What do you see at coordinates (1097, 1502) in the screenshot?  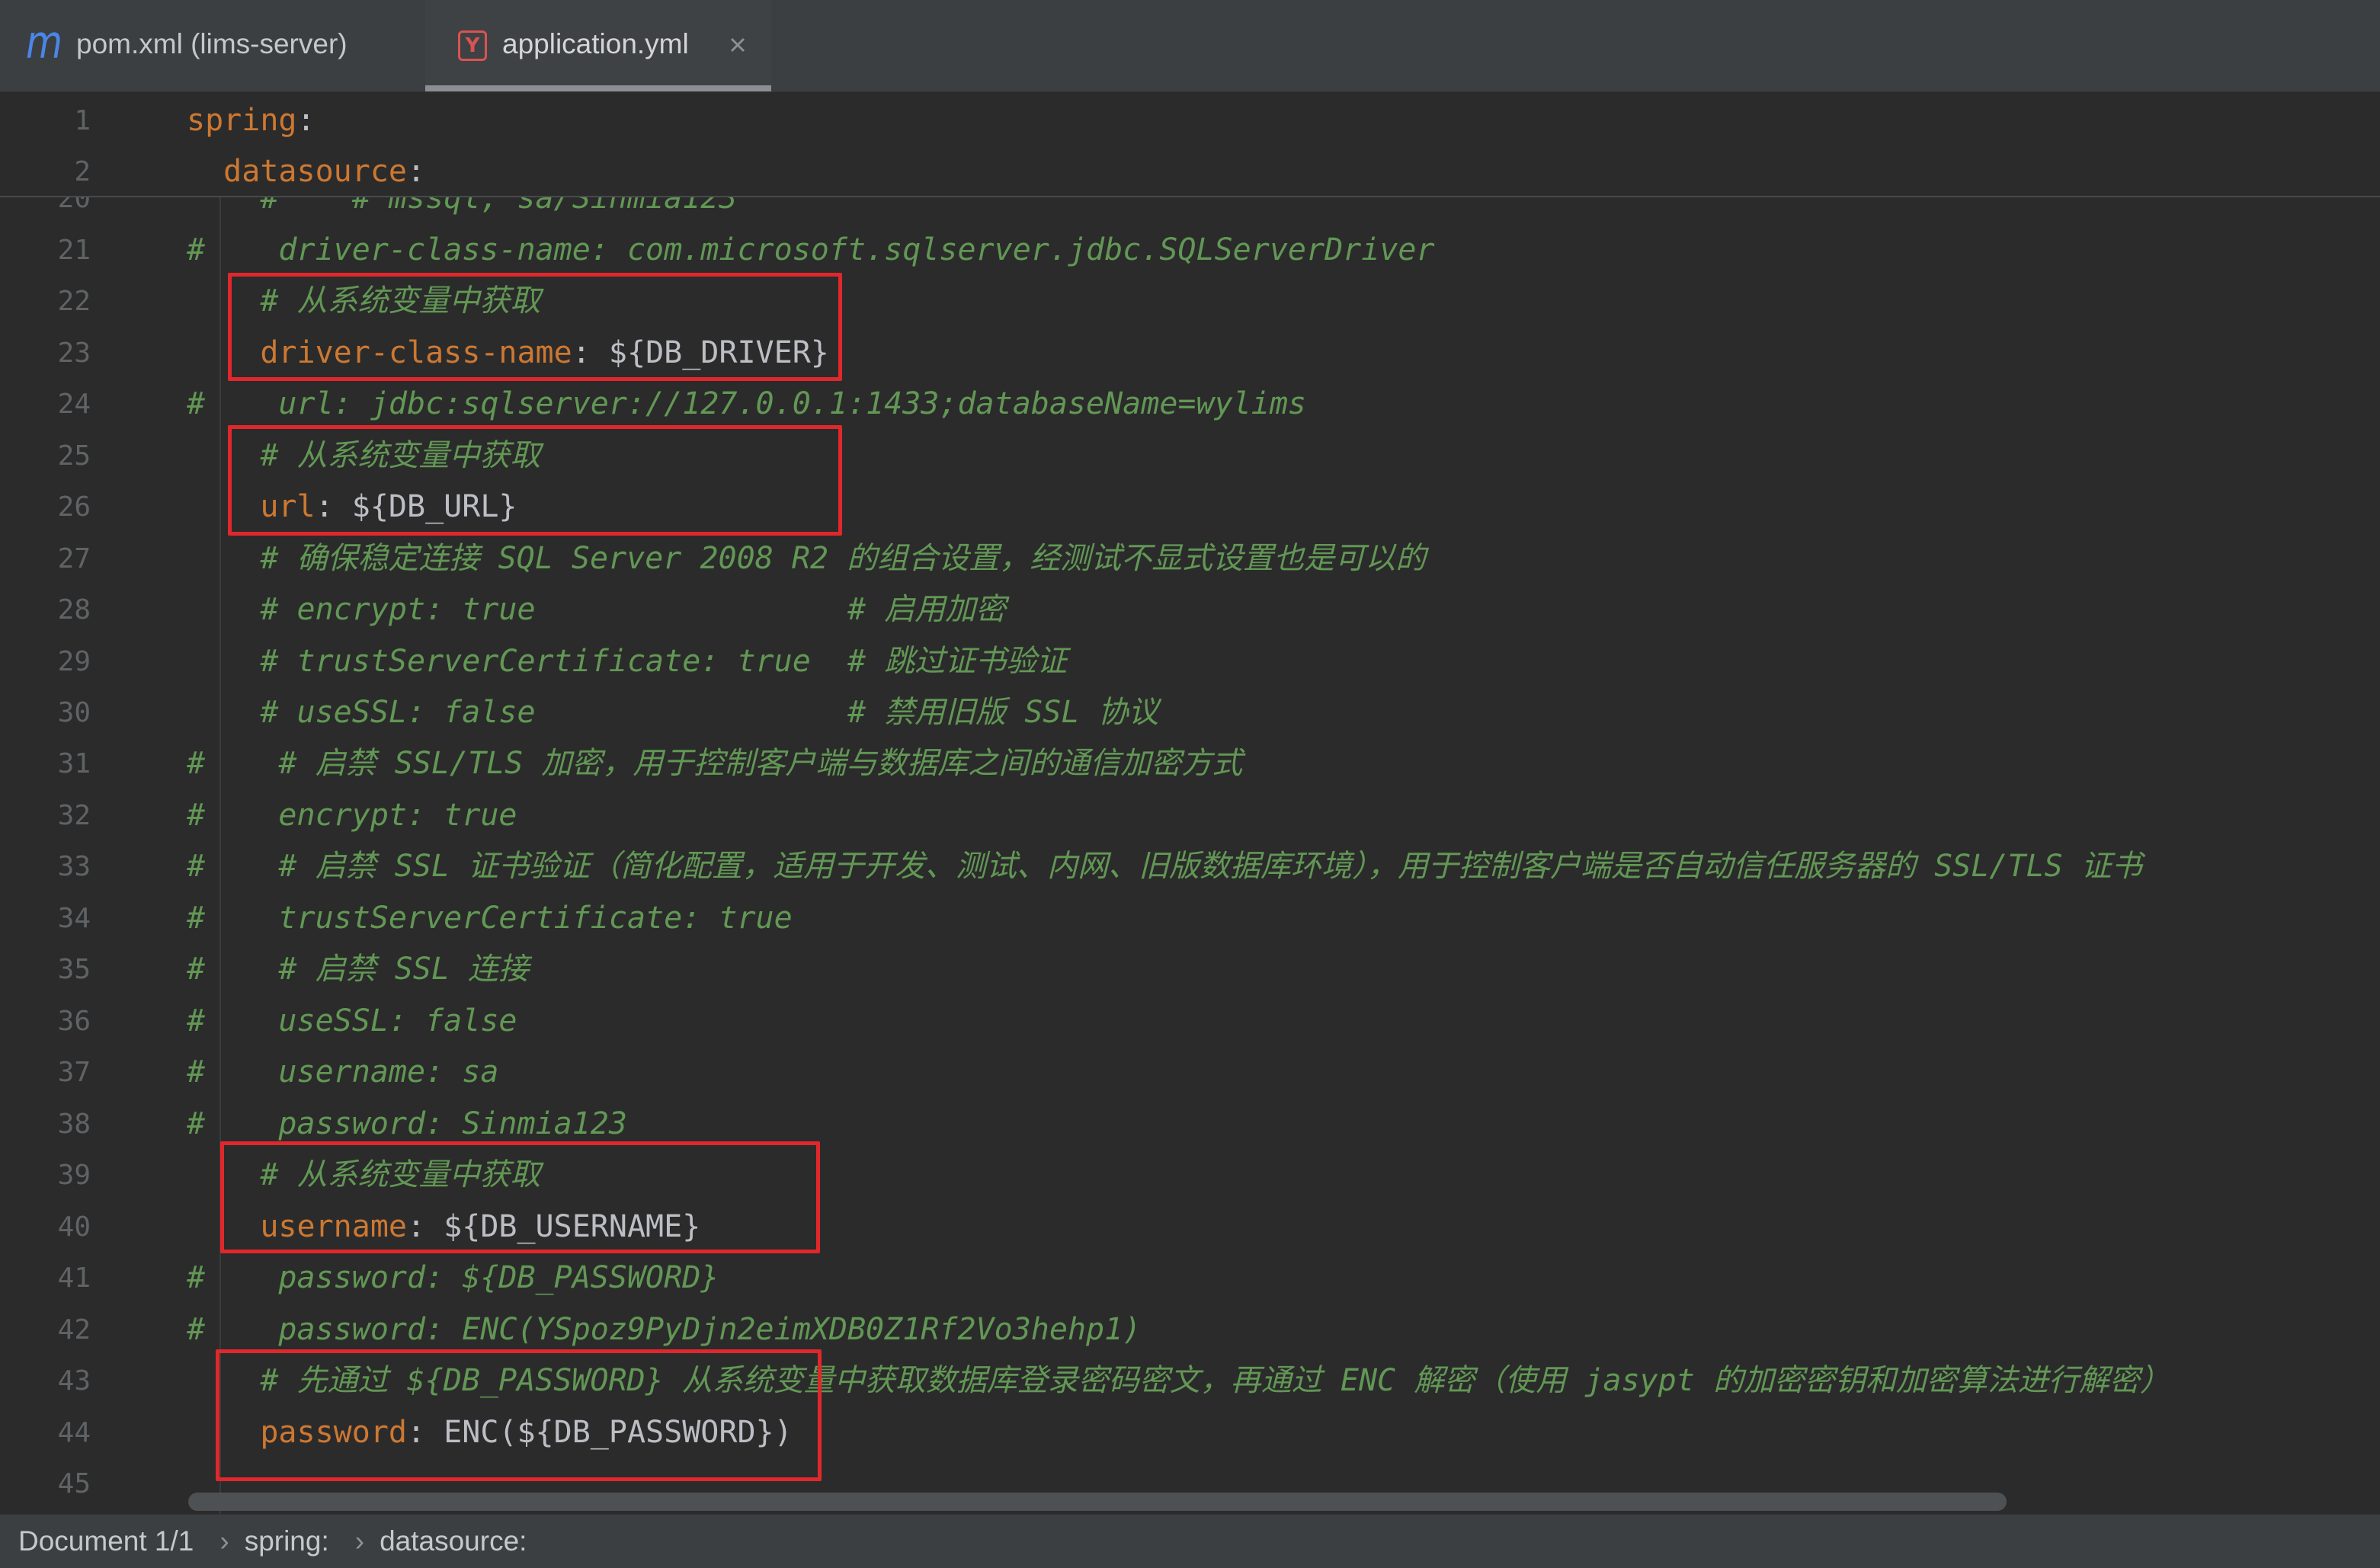 I see `horizontal-scrollbar-thumb` at bounding box center [1097, 1502].